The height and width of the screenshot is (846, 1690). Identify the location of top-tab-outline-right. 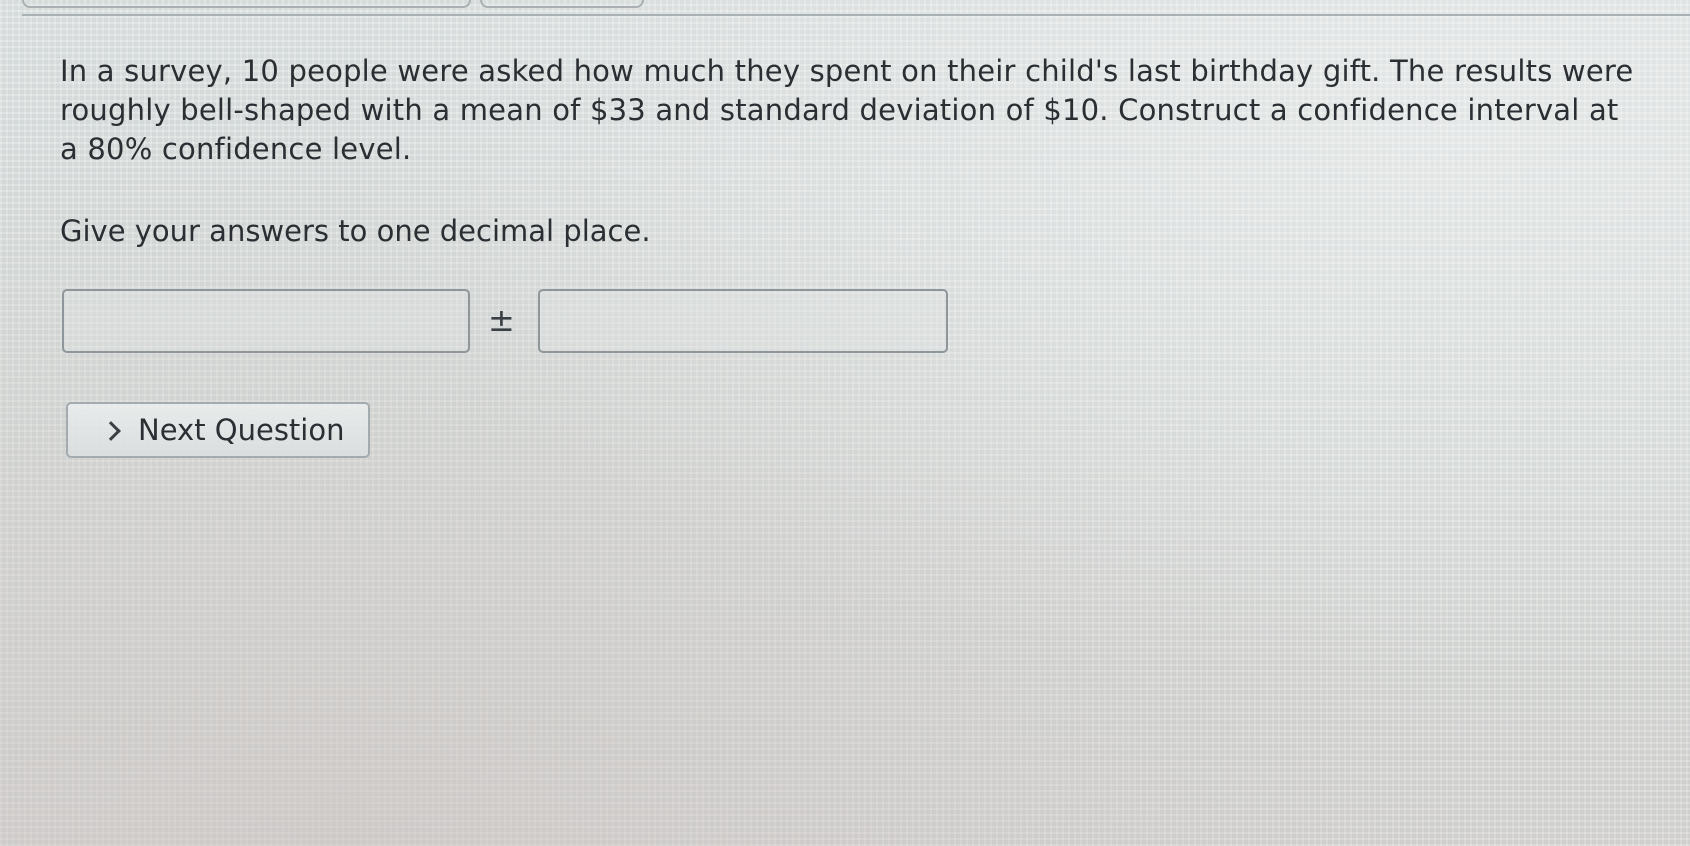
(562, 4).